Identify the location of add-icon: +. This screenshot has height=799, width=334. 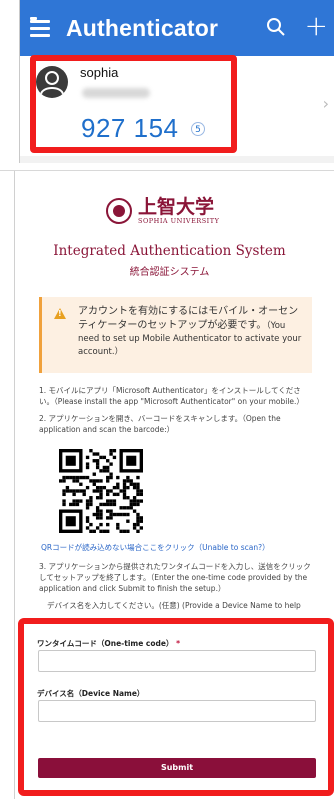
(316, 26).